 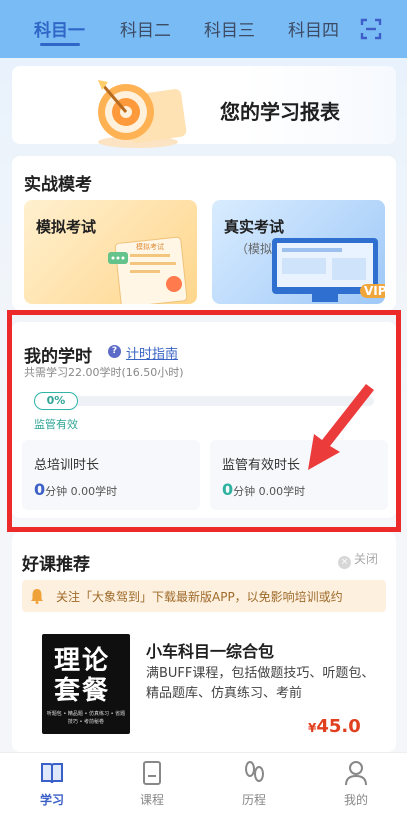 What do you see at coordinates (145, 28) in the screenshot?
I see `tab-subject-2: 科目二` at bounding box center [145, 28].